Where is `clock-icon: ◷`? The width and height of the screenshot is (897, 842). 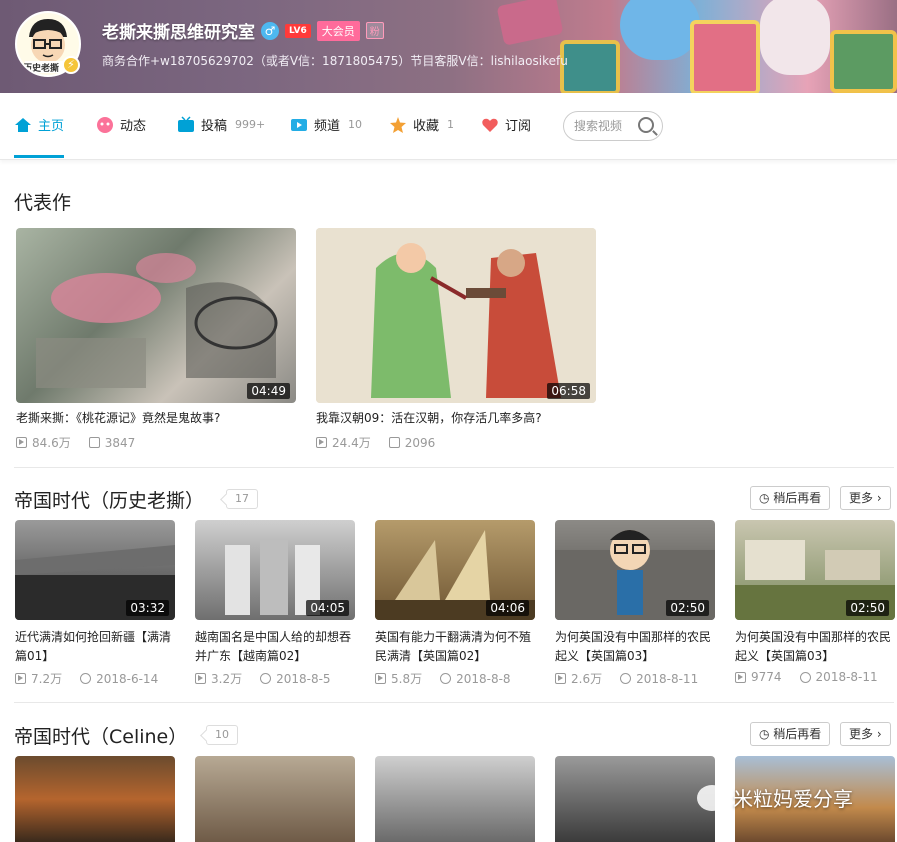
clock-icon: ◷ is located at coordinates (766, 498).